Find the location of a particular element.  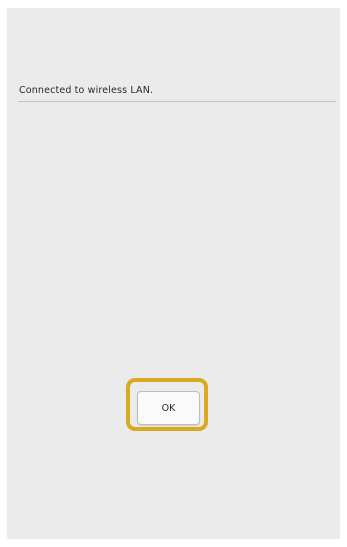

status-message-row: Connected to wireless LAN. is located at coordinates (177, 93).